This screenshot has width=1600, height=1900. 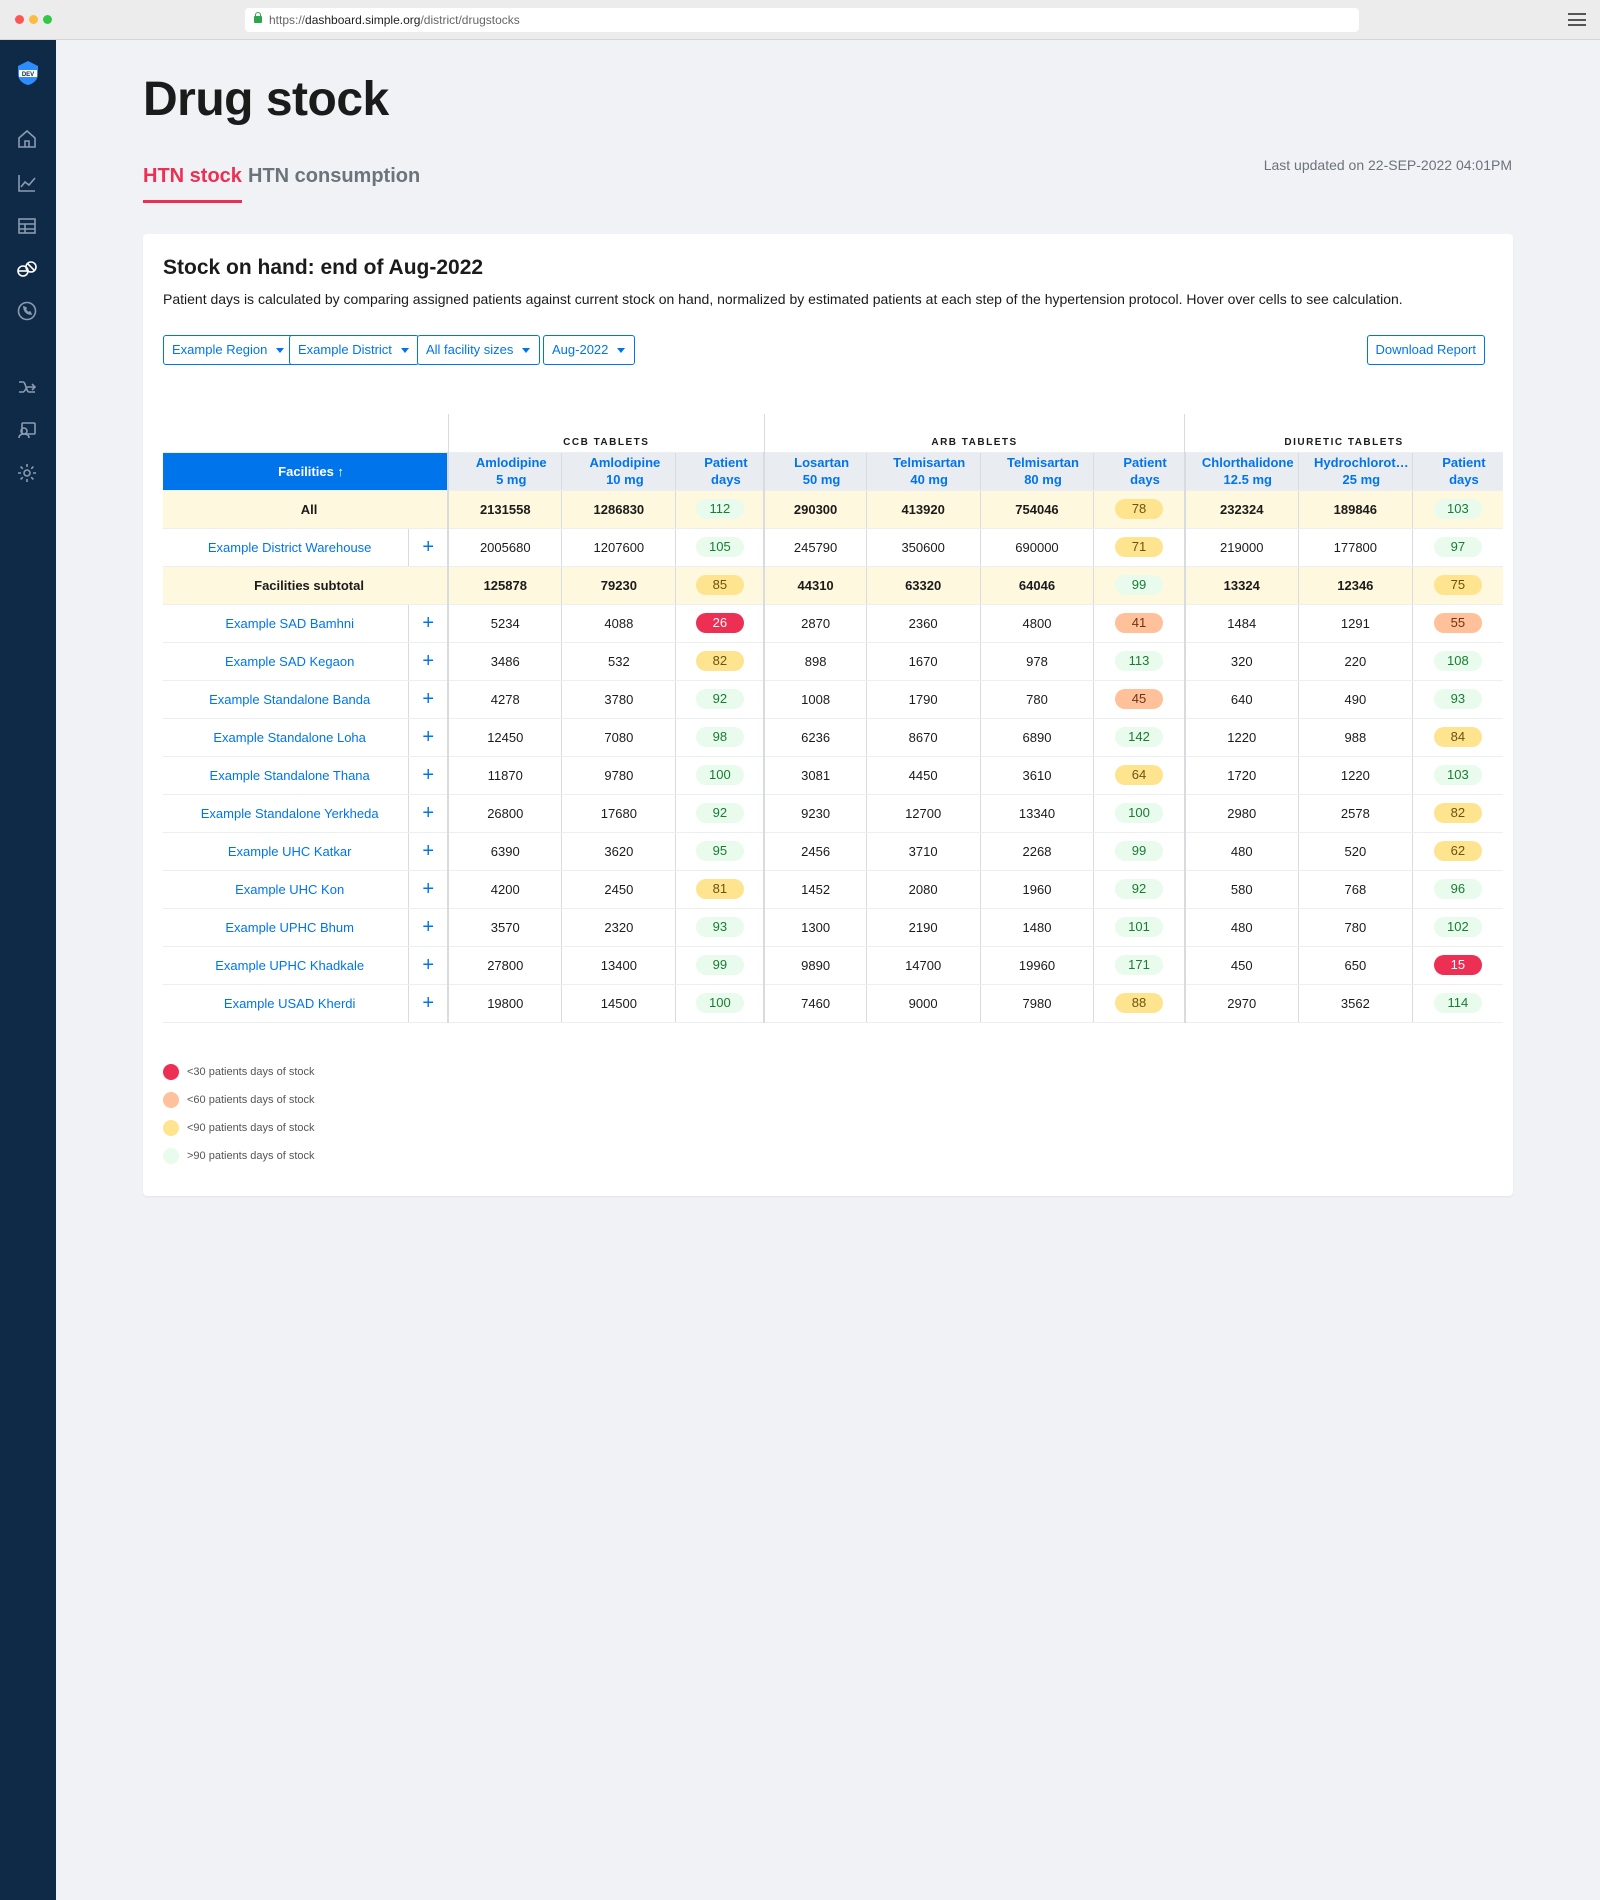 What do you see at coordinates (286, 737) in the screenshot?
I see `facility-name: Example Standalone Loha` at bounding box center [286, 737].